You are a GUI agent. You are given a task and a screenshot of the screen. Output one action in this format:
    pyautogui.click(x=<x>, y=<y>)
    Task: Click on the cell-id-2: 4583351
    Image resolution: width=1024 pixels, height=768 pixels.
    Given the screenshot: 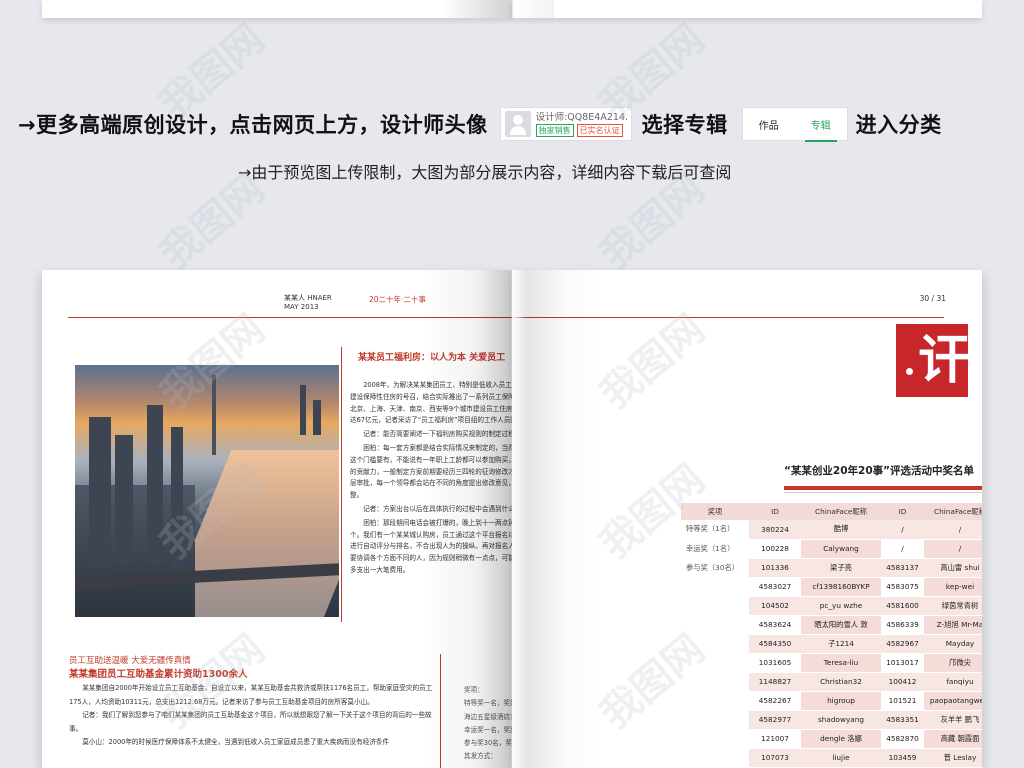 What is the action you would take?
    pyautogui.click(x=902, y=720)
    